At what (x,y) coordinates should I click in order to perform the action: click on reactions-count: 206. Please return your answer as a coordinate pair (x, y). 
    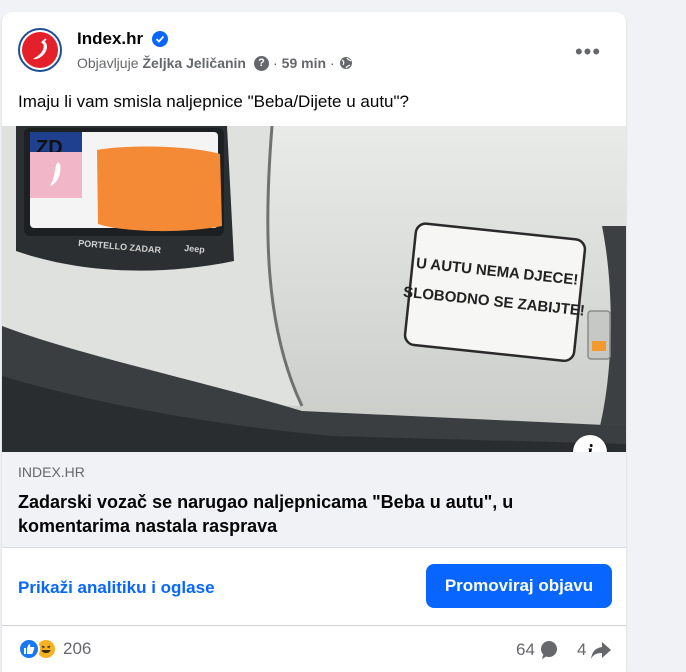
    Looking at the image, I should click on (77, 648).